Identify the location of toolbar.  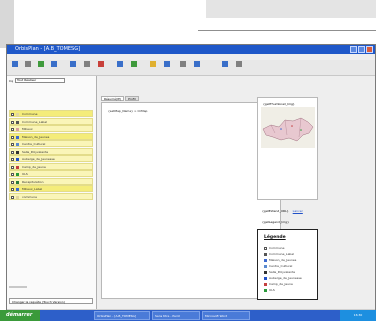
(191, 68).